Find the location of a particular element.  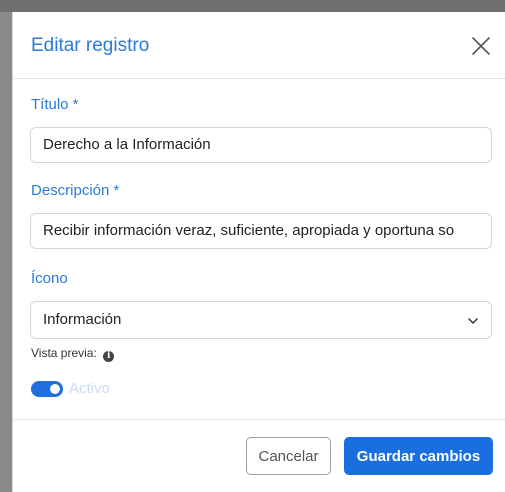

dialog-footer: Cancelar Guardar cambios is located at coordinates (259, 455).